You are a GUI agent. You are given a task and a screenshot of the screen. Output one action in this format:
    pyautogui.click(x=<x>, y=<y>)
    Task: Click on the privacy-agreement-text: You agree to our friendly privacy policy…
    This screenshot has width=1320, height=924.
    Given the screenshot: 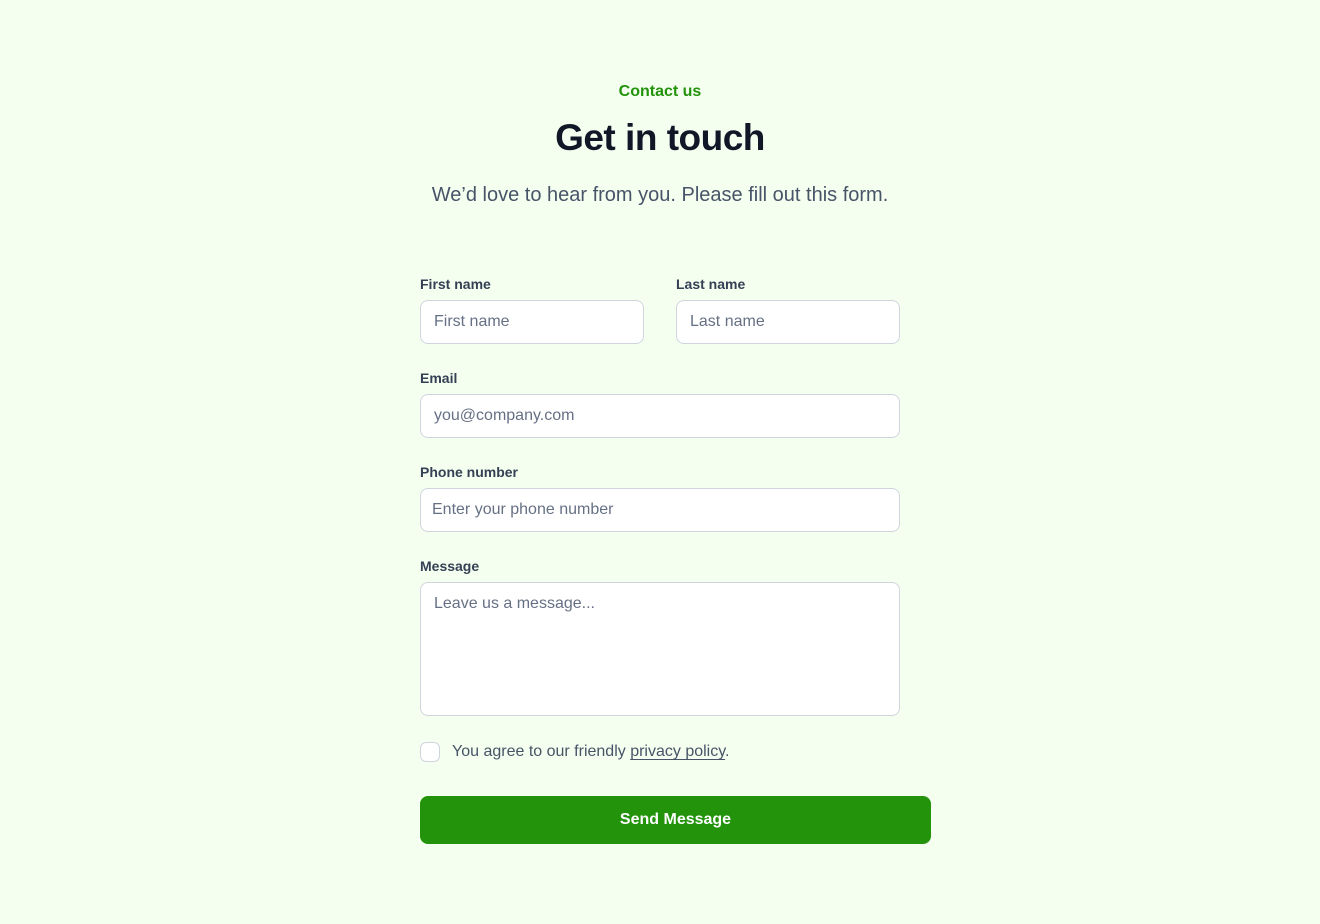 What is the action you would take?
    pyautogui.click(x=591, y=752)
    